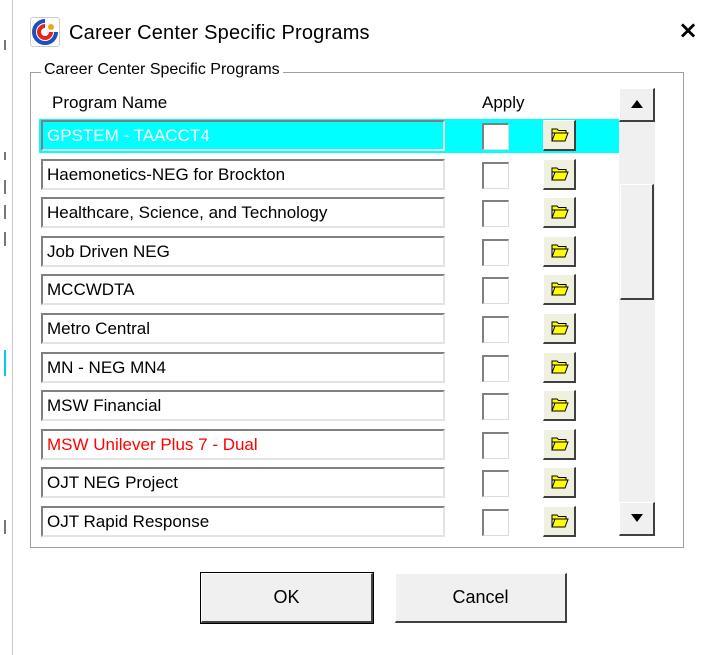 This screenshot has height=655, width=703. Describe the element at coordinates (243, 444) in the screenshot. I see `program-name-field: MSW Unilever Plus 7 - Dual` at that location.